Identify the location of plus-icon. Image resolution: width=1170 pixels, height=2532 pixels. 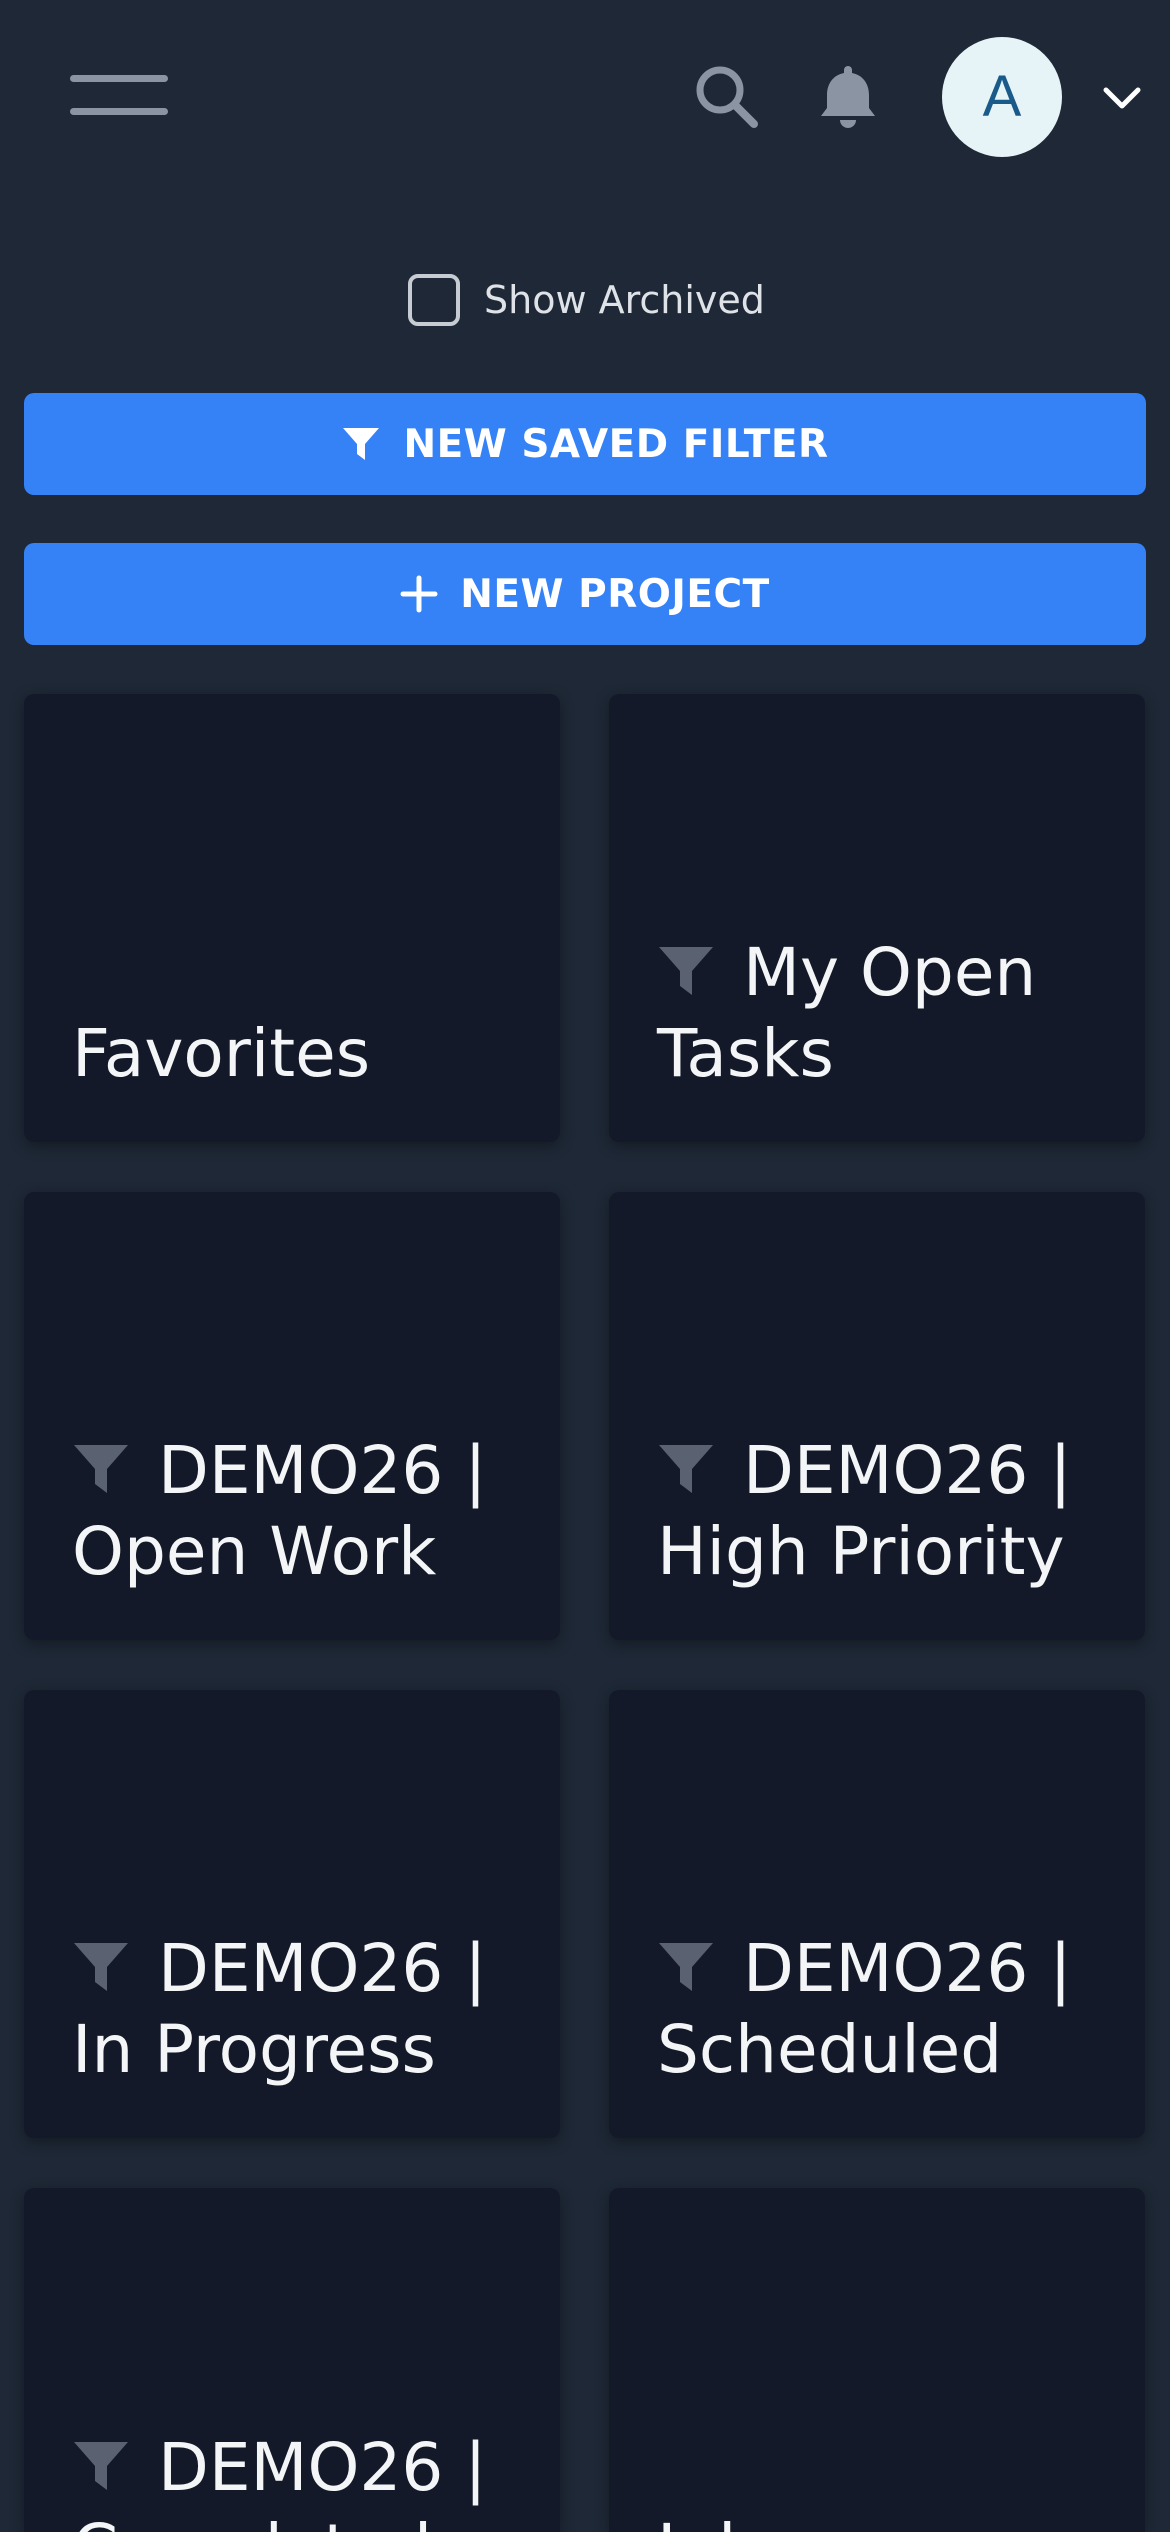
(419, 594).